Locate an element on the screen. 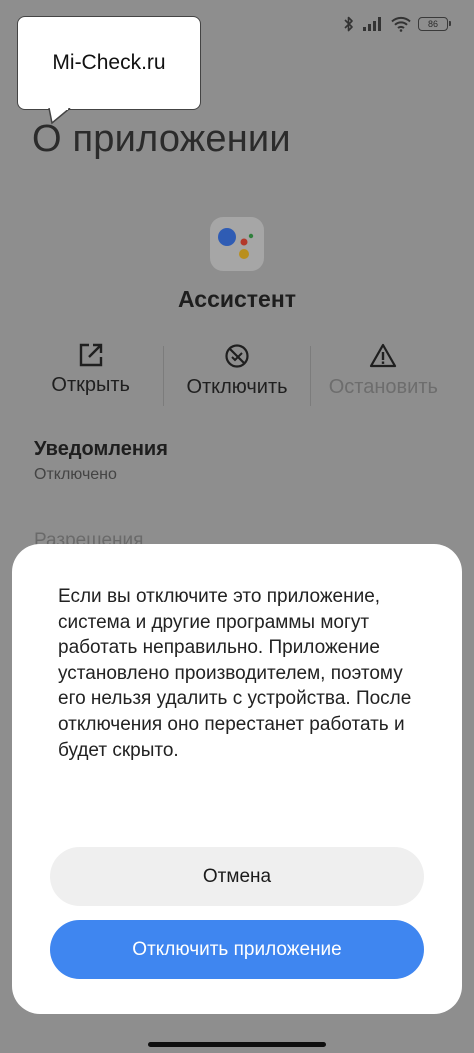 The image size is (474, 1053). app-name: Ассистент is located at coordinates (237, 299).